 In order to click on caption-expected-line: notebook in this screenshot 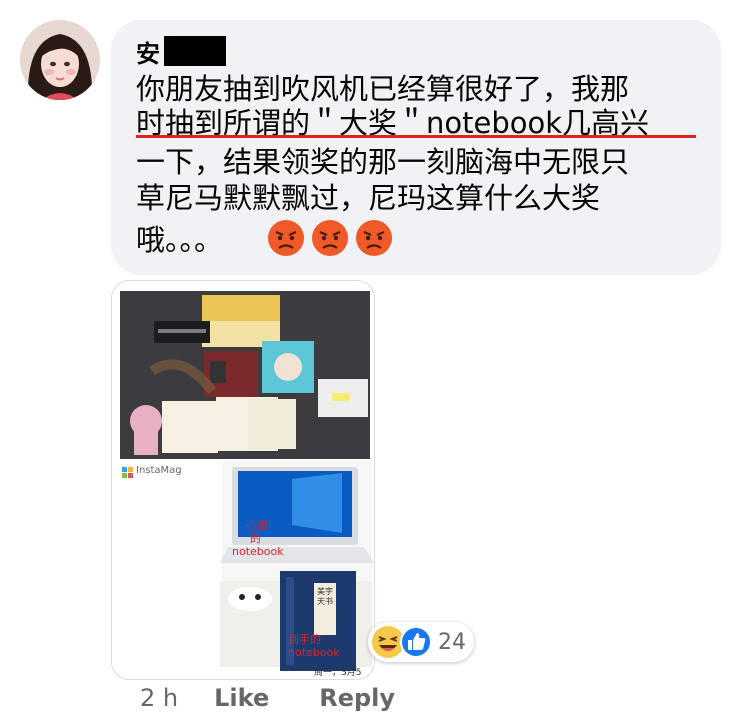, I will do `click(258, 551)`.